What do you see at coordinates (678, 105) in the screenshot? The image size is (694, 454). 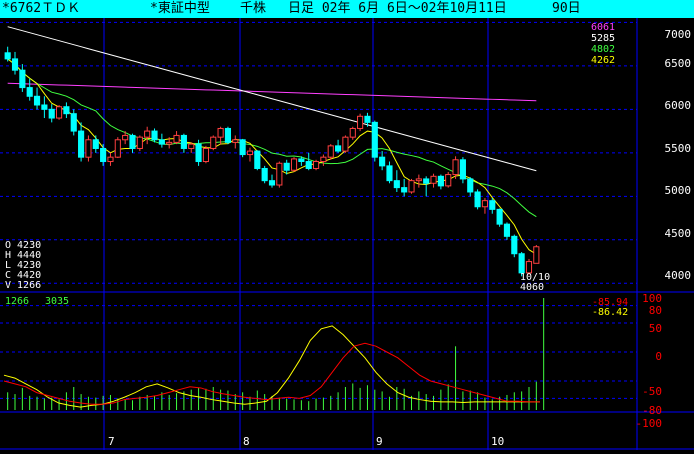 I see `price-tick: 6000` at bounding box center [678, 105].